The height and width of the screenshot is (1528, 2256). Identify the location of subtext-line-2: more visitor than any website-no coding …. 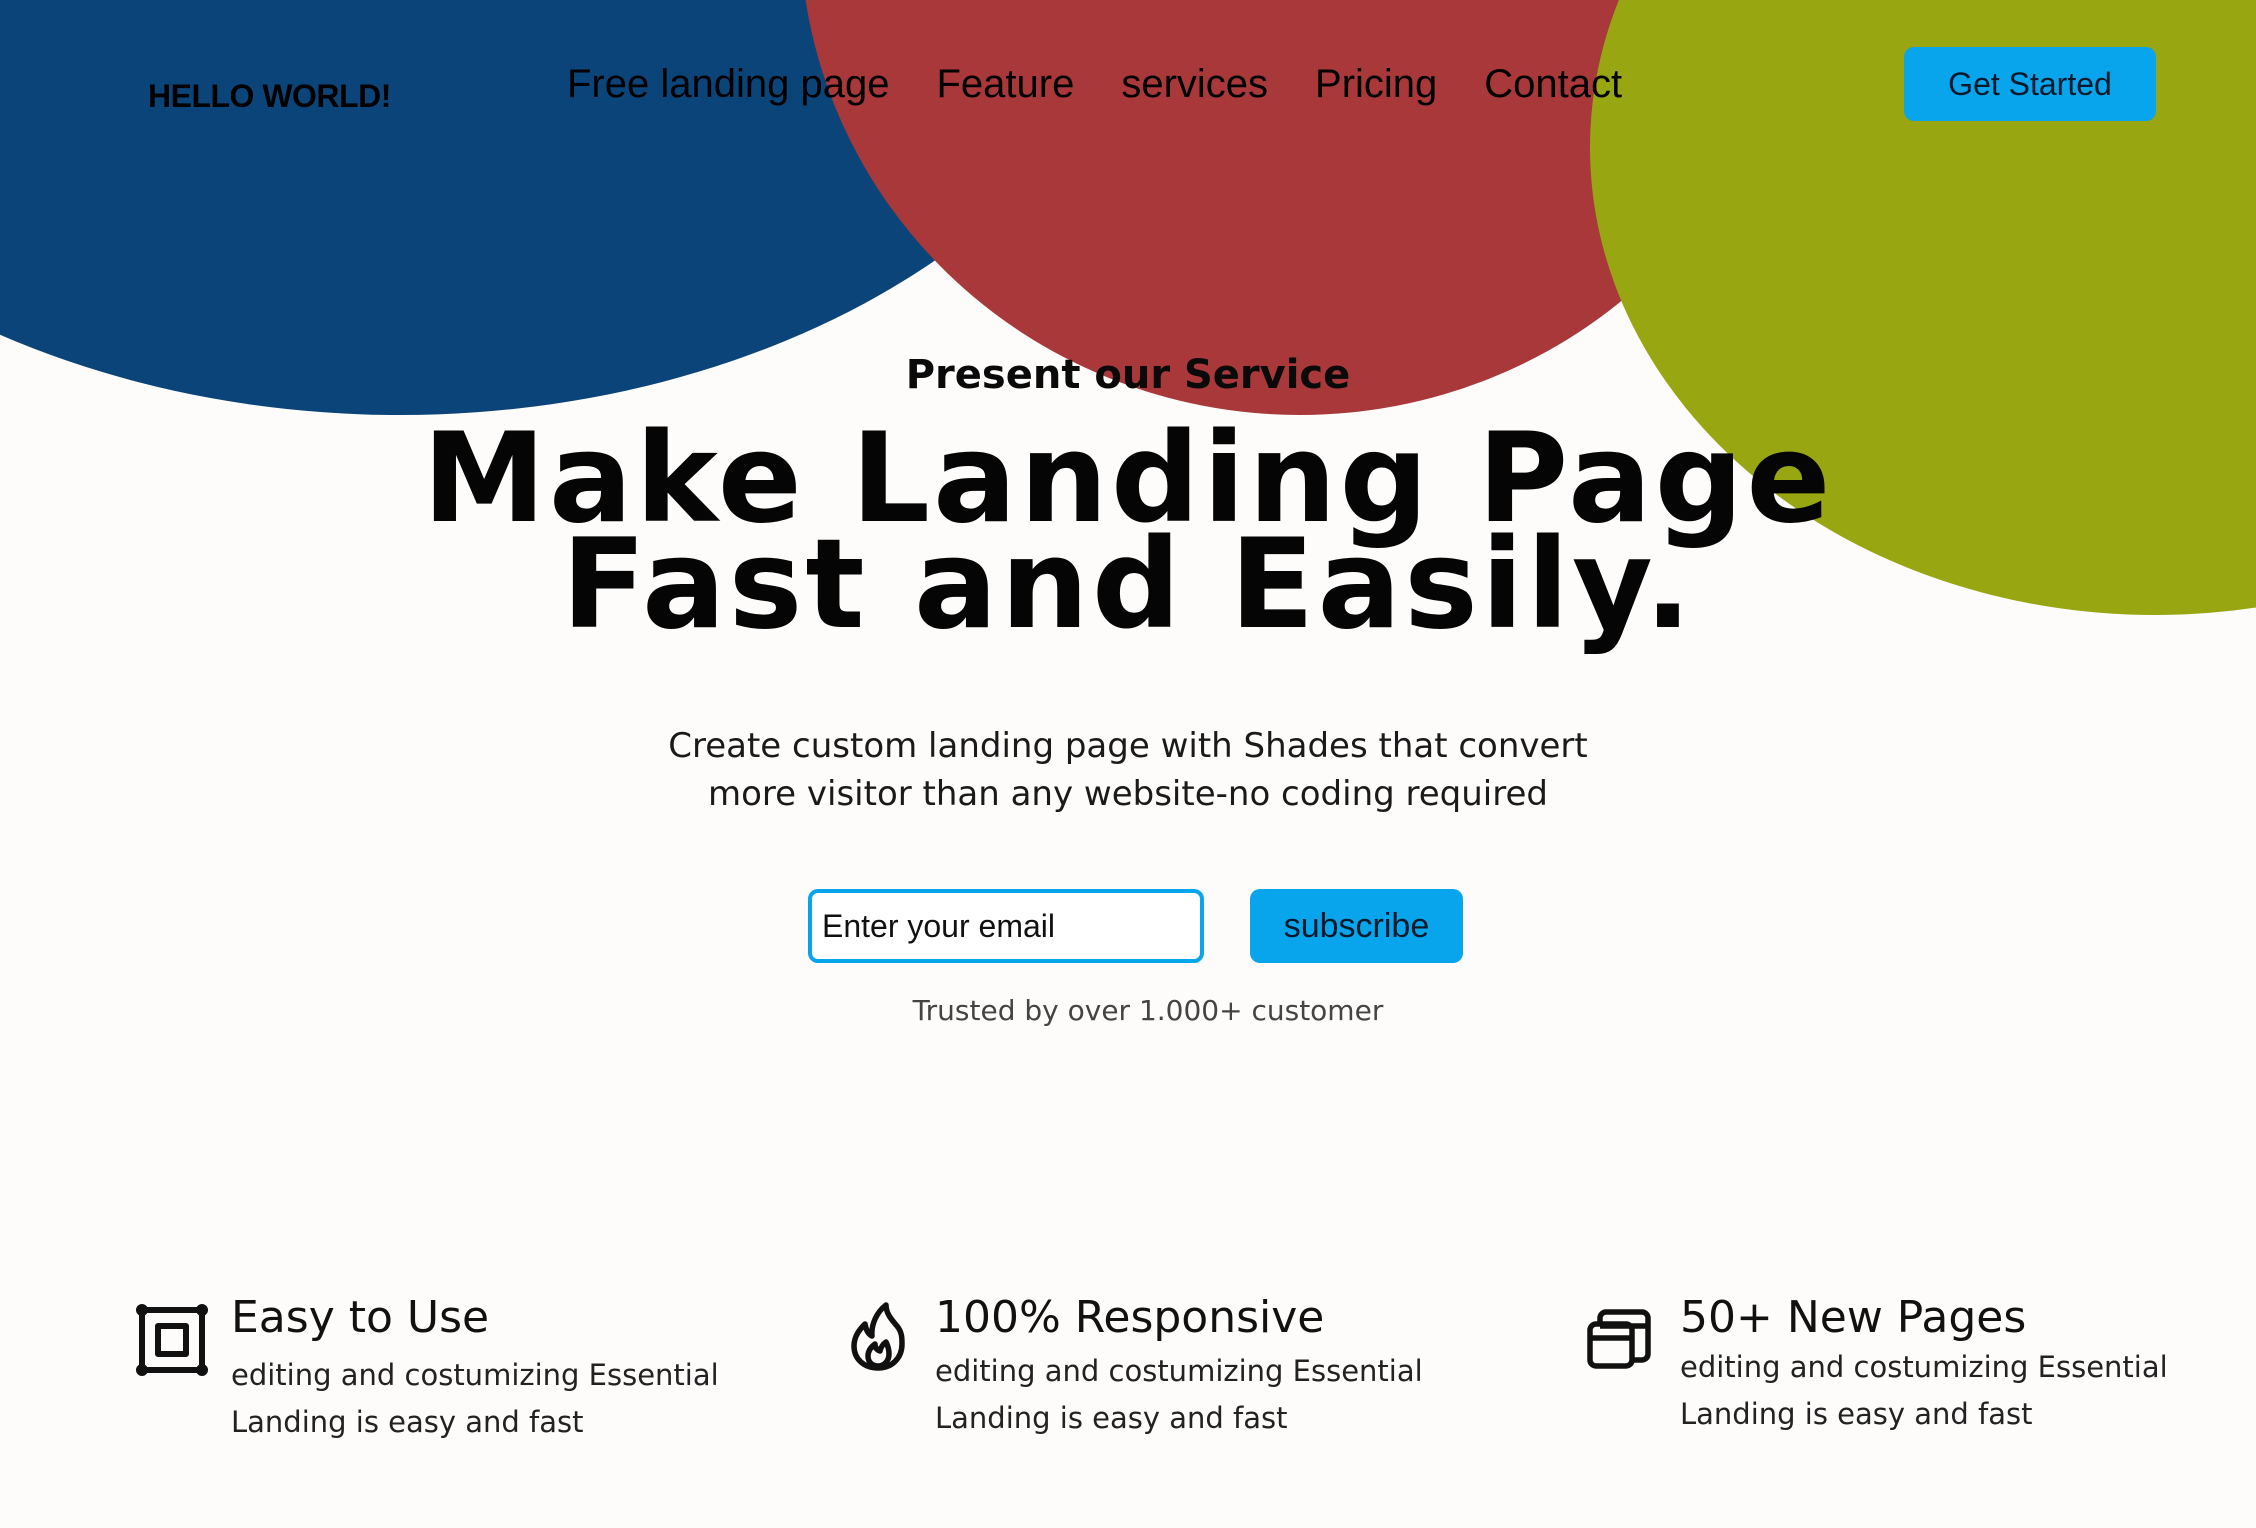
(1128, 794).